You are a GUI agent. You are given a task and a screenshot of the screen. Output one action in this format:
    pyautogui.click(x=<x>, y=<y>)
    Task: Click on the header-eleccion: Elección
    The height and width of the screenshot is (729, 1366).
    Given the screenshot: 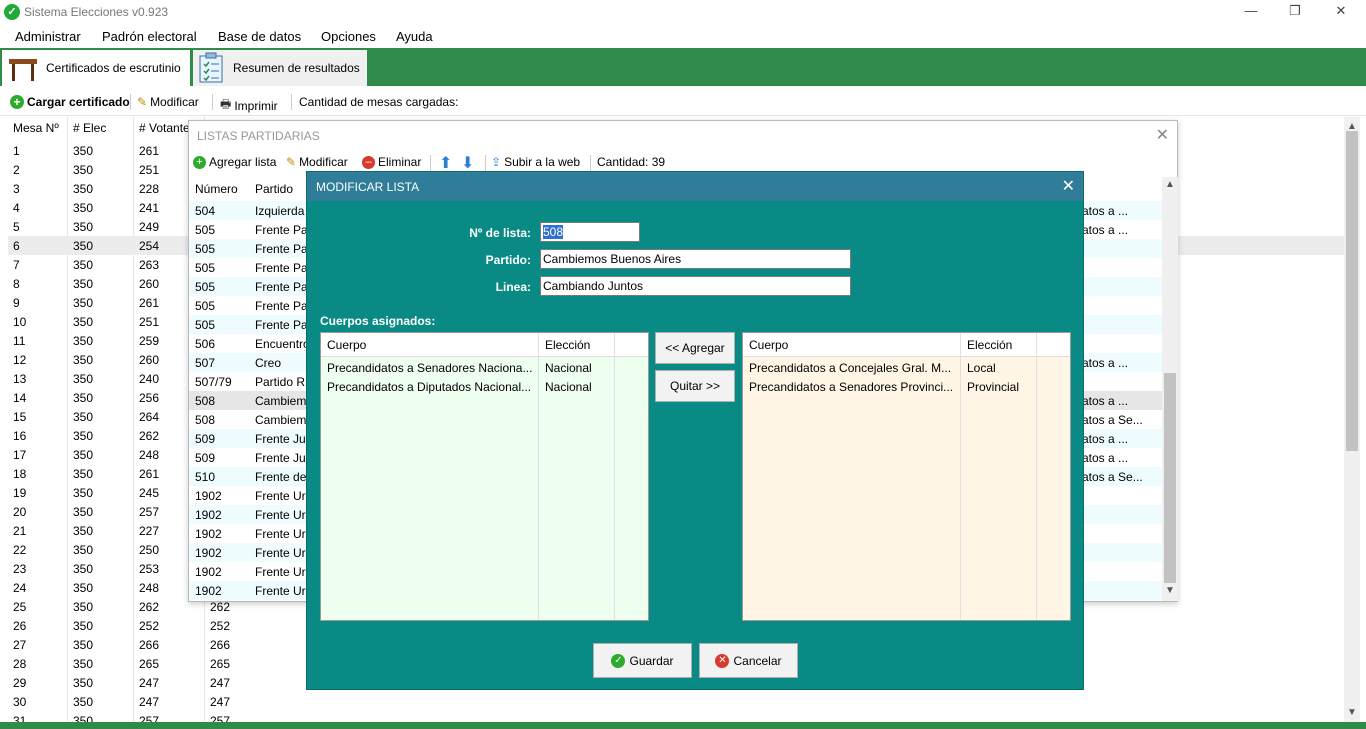 What is the action you would take?
    pyautogui.click(x=990, y=345)
    